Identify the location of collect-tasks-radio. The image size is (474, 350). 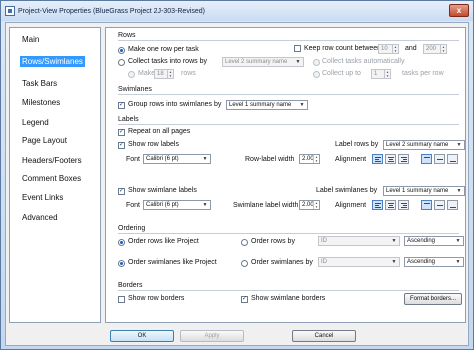
(121, 62).